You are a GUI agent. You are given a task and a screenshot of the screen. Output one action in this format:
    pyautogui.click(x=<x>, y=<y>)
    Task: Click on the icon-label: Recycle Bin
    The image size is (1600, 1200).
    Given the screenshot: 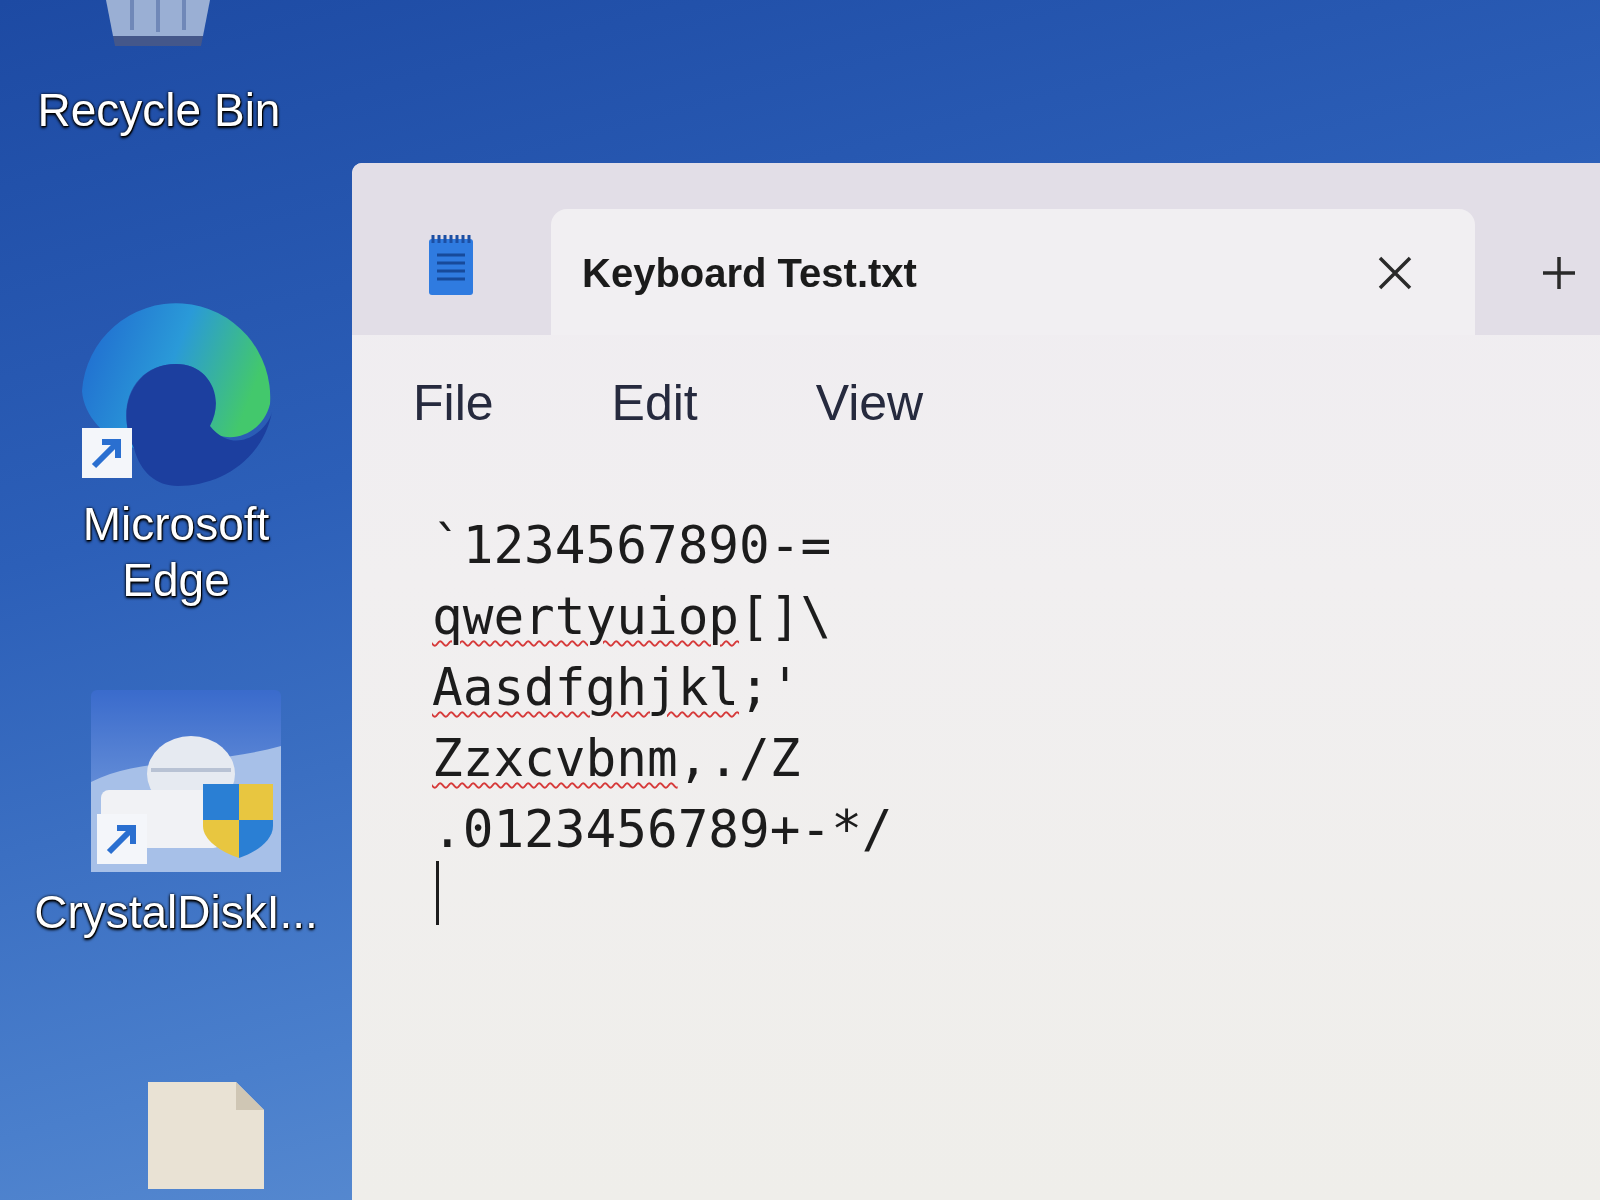 What is the action you would take?
    pyautogui.click(x=159, y=110)
    